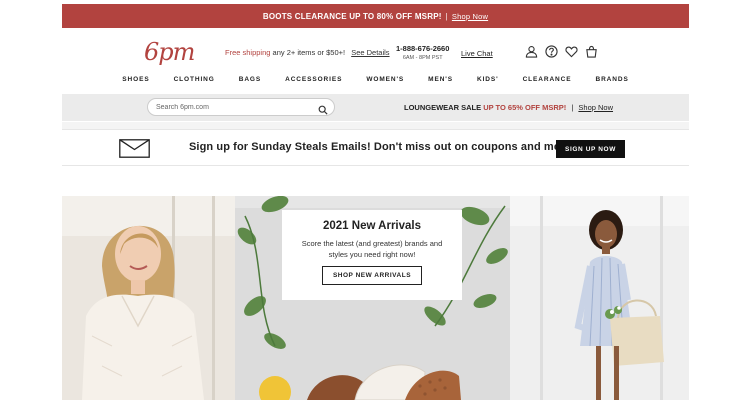 The height and width of the screenshot is (400, 750). I want to click on header-icons, so click(561, 51).